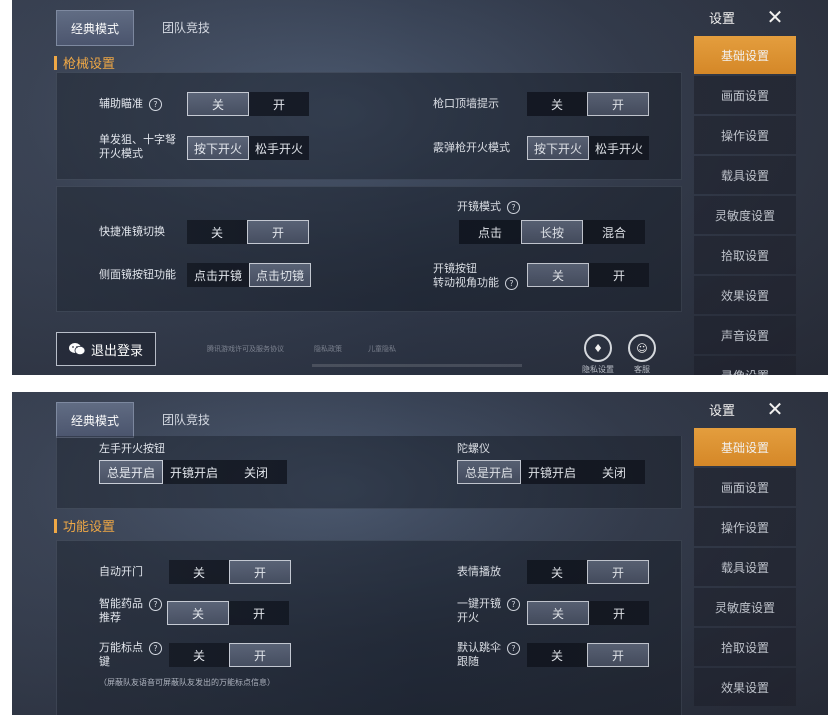 This screenshot has height=715, width=828. I want to click on left-fire-scope: 开镜开启, so click(194, 472).